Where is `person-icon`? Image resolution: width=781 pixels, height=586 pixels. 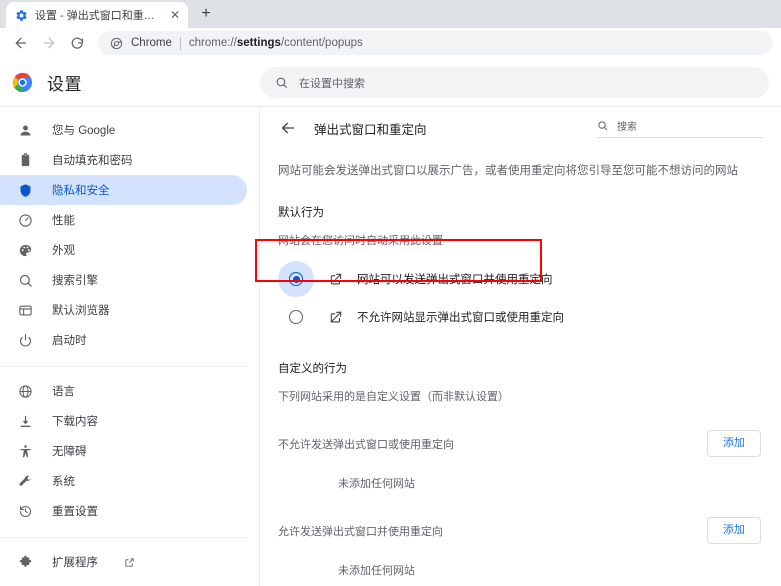 person-icon is located at coordinates (25, 130).